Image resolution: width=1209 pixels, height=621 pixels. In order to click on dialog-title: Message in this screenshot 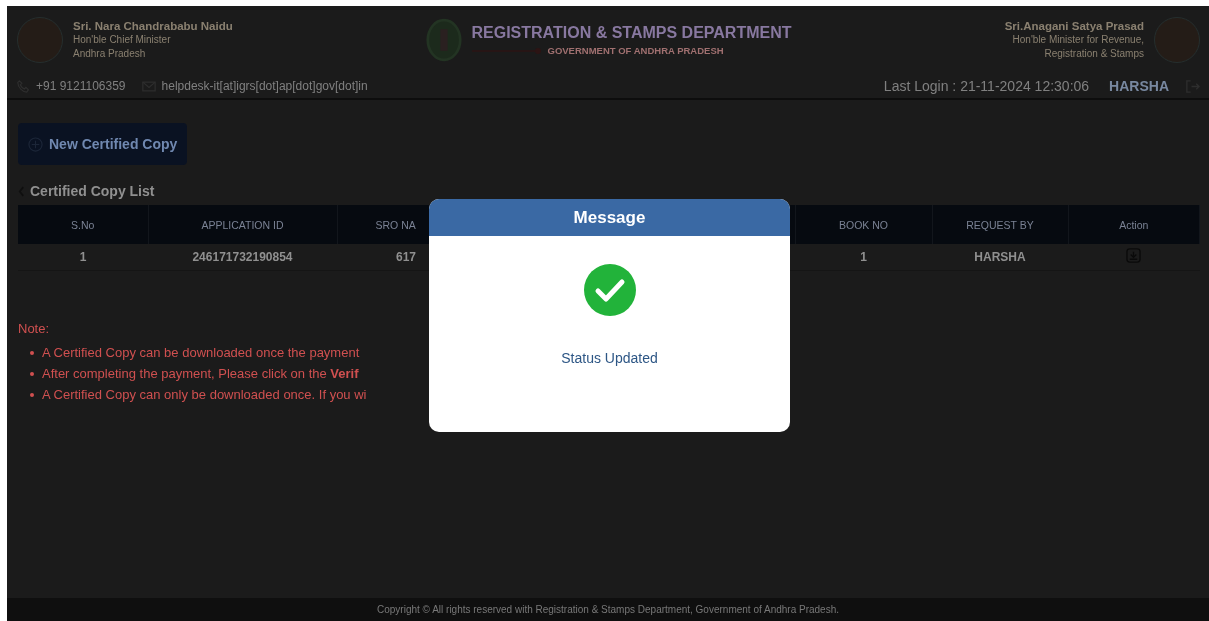, I will do `click(609, 217)`.